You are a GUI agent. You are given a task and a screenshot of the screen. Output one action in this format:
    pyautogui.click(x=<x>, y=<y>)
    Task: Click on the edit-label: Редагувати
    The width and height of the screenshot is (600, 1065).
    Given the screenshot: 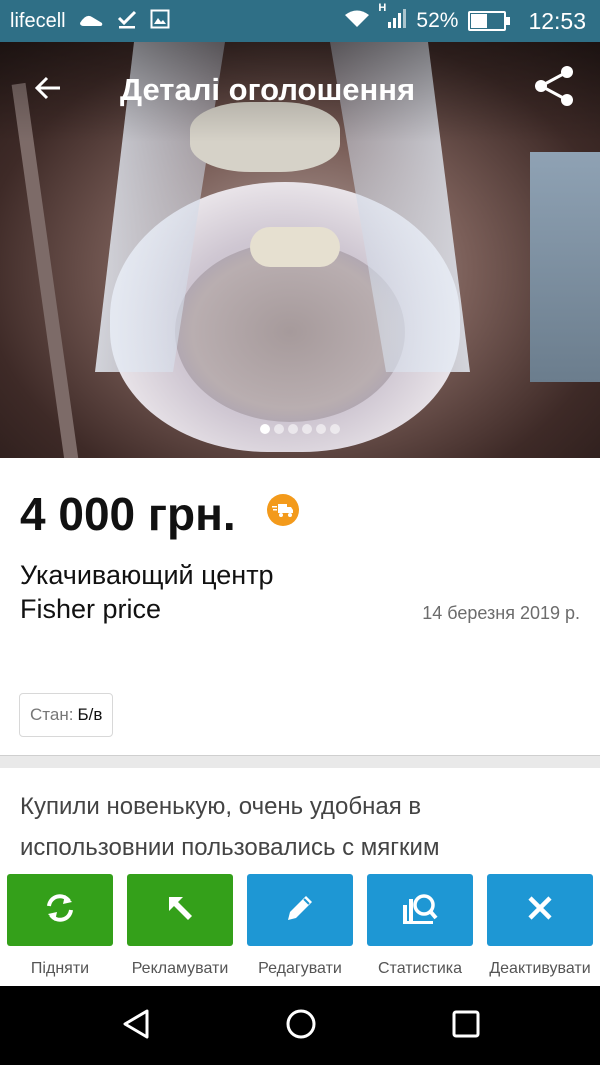 What is the action you would take?
    pyautogui.click(x=300, y=968)
    